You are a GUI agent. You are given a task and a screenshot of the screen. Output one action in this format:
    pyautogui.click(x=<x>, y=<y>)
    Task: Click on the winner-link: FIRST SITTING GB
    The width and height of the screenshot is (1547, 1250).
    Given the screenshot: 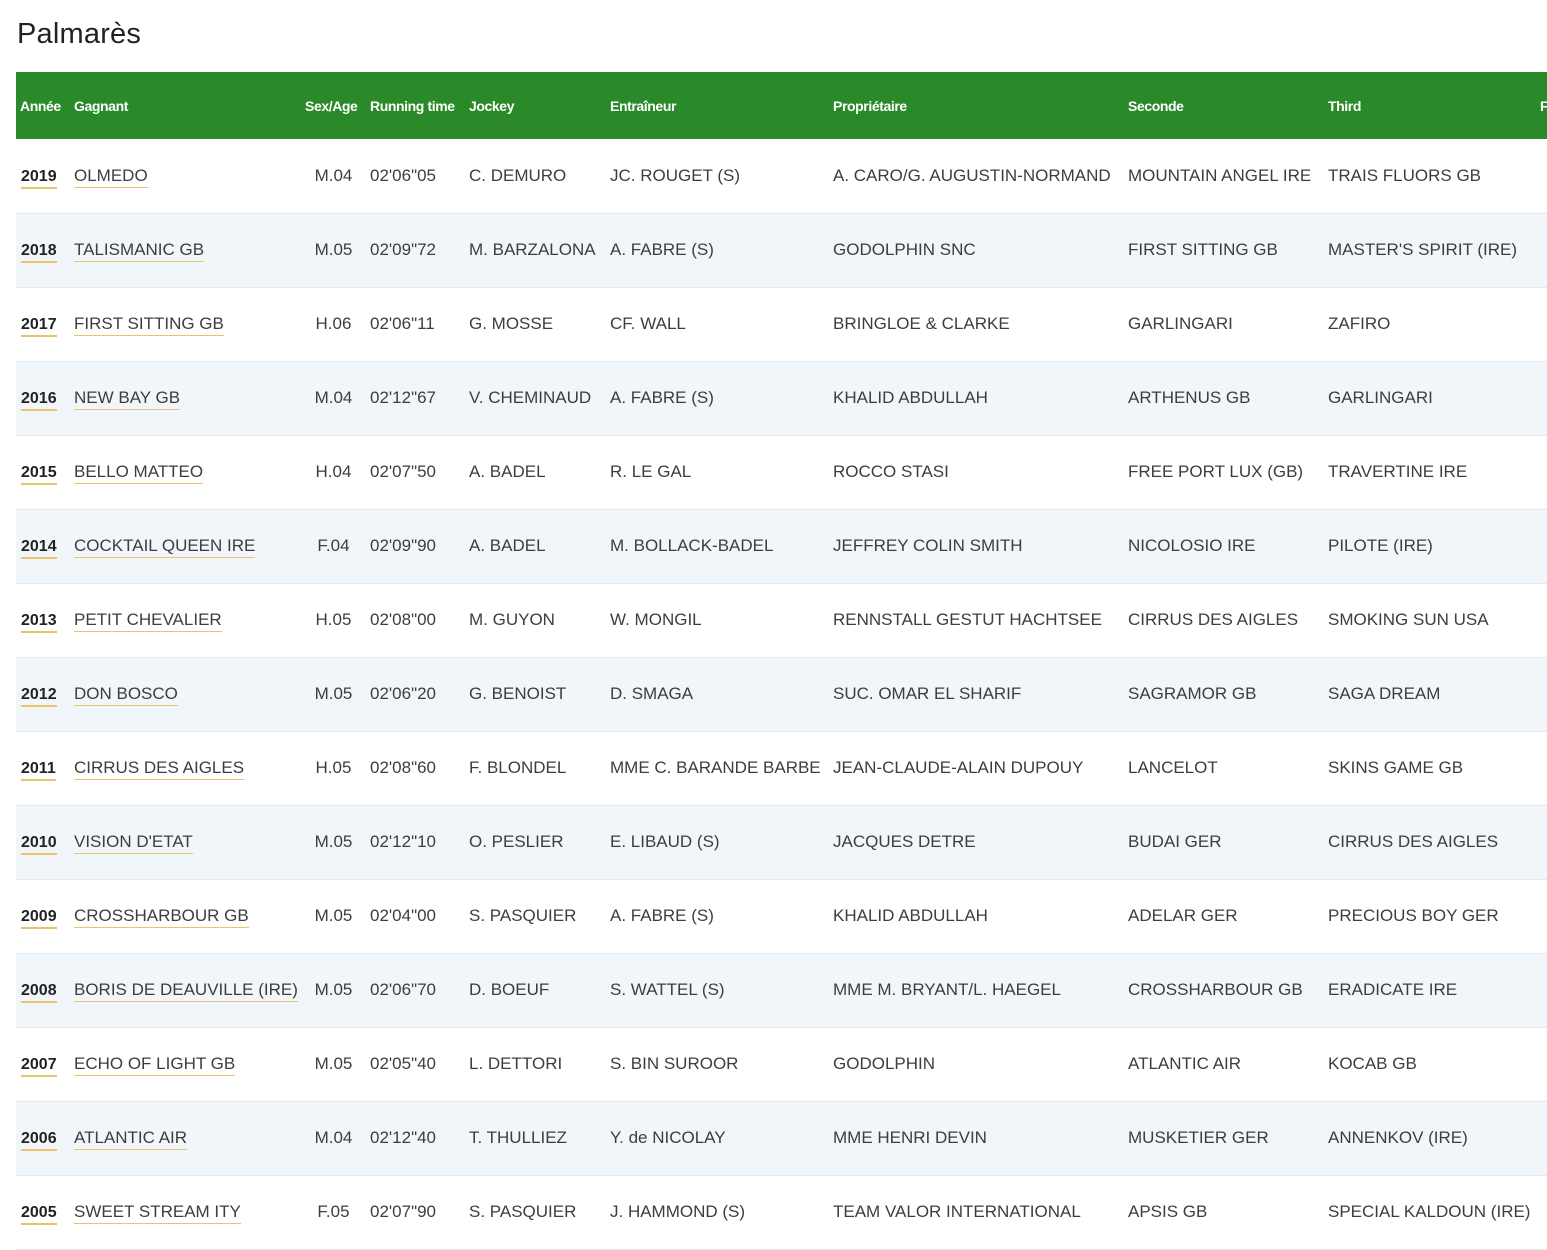 What is the action you would take?
    pyautogui.click(x=149, y=325)
    